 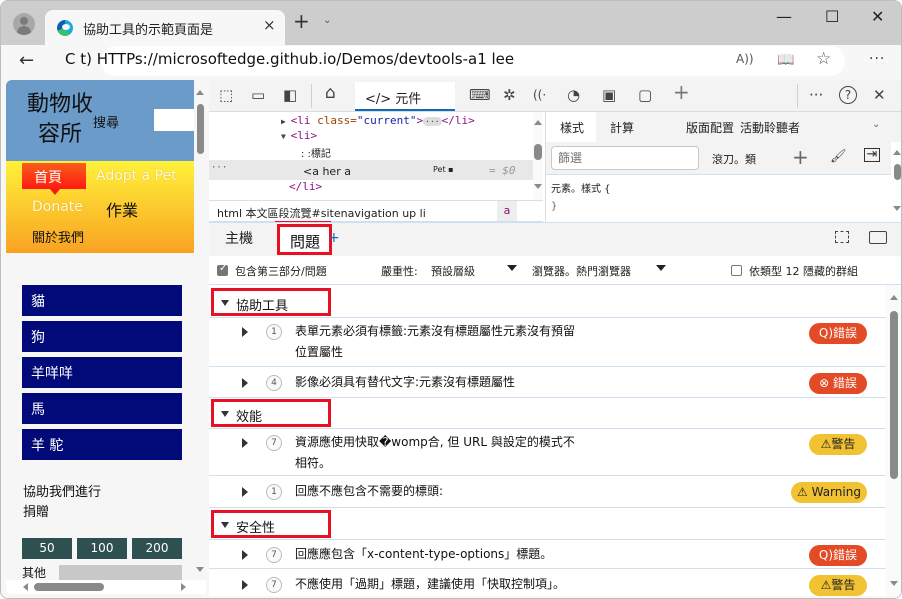 What do you see at coordinates (547, 342) in the screenshot?
I see `issue-row: 1 表單元素必須有標籤:元素沒有標題屬性元素沒有預留位置屬性 Q)錯誤` at bounding box center [547, 342].